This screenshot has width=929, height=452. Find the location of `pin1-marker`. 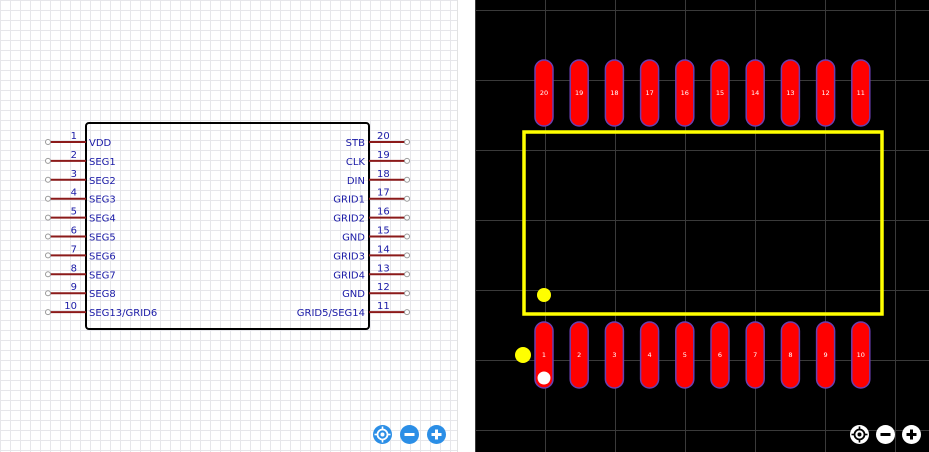

pin1-marker is located at coordinates (544, 378).